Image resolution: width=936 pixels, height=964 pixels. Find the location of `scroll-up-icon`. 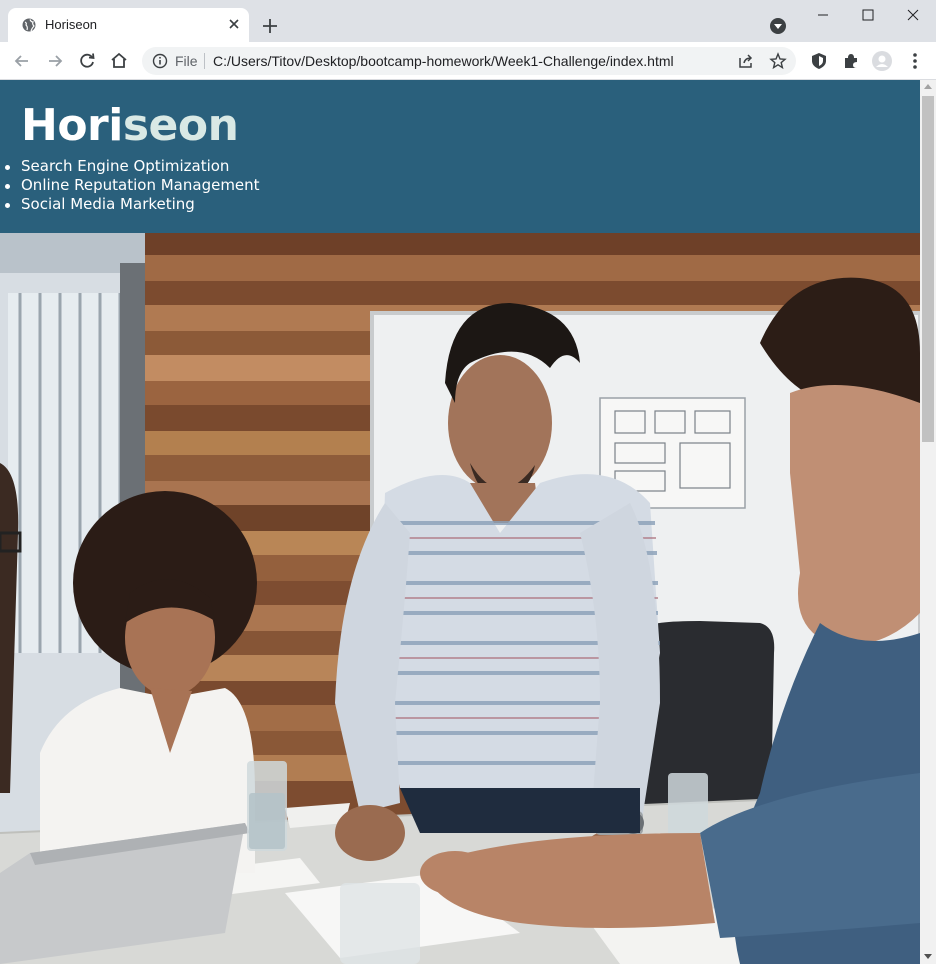

scroll-up-icon is located at coordinates (928, 86).